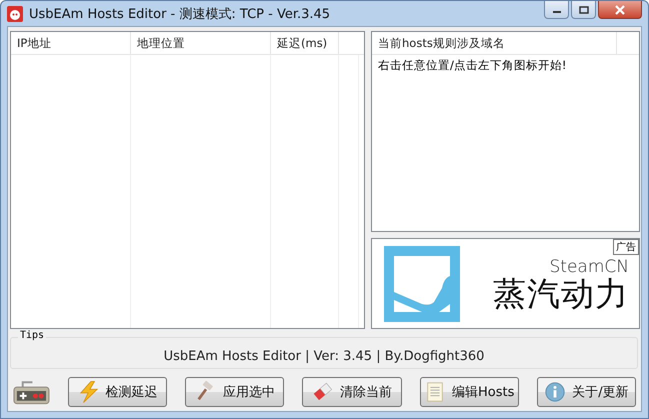 The width and height of the screenshot is (649, 419). I want to click on brand-name: SteamCN, so click(589, 267).